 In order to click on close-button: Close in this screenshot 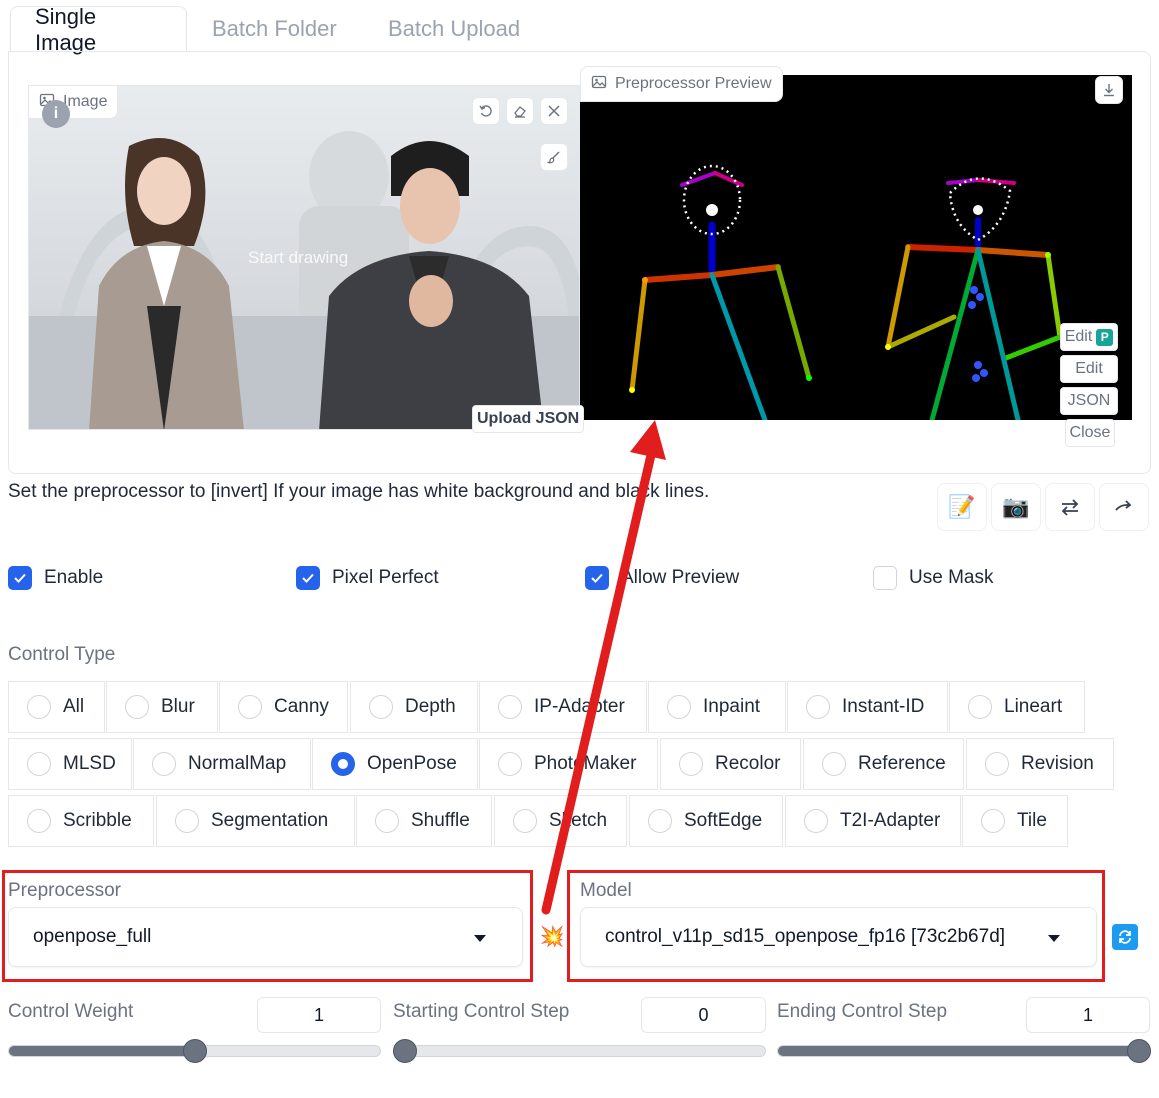, I will do `click(1090, 433)`.